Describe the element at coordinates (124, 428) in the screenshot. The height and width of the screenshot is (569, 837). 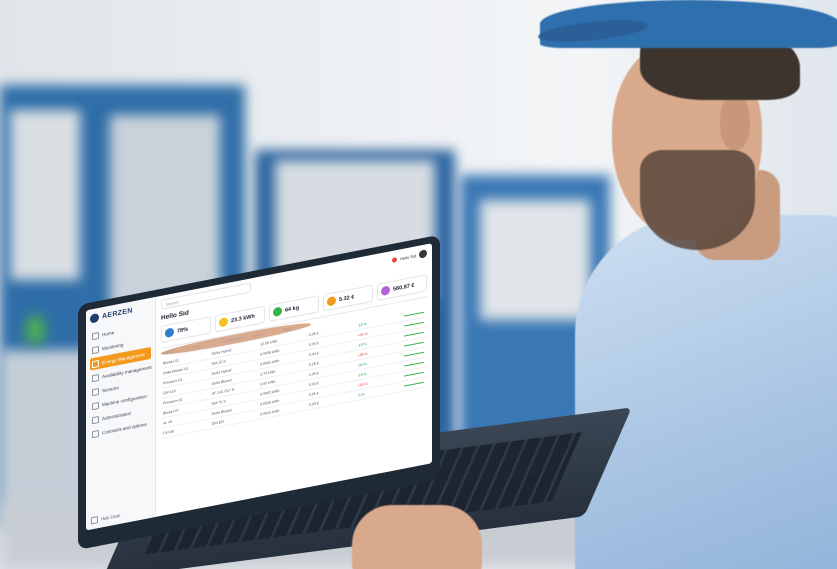
I see `sidebar-item-label: Contracts and options` at that location.